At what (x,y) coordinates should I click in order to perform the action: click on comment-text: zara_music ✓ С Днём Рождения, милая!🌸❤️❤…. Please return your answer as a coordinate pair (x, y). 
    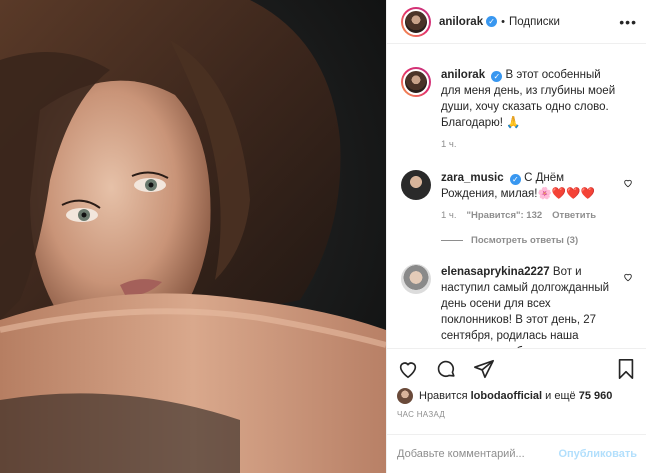
    Looking at the image, I should click on (528, 186).